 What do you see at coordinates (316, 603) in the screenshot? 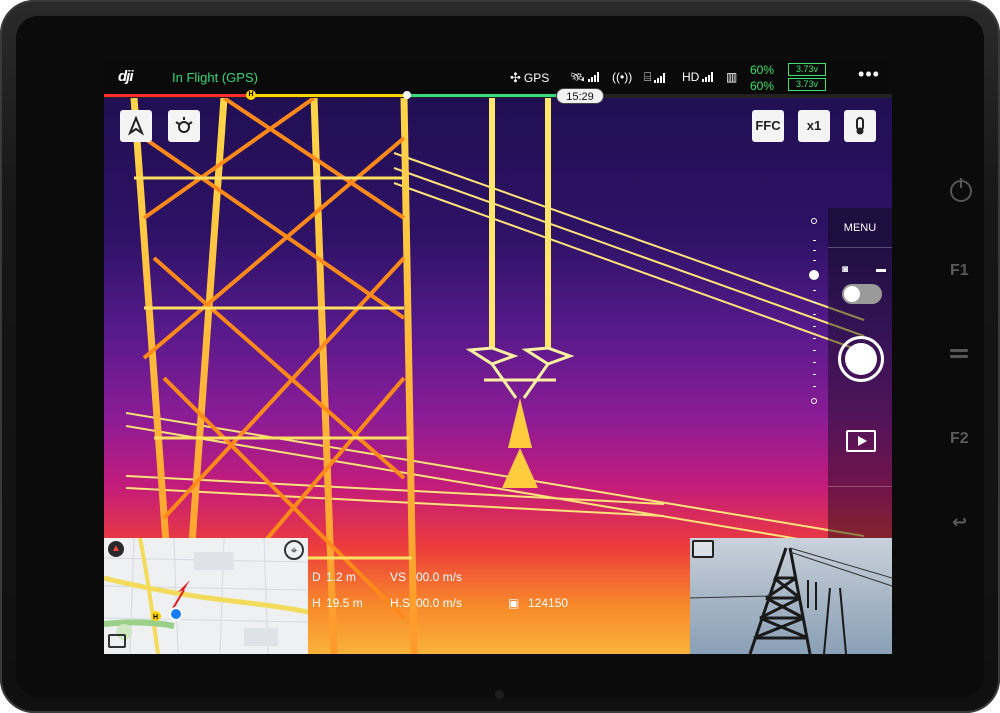
I see `height-label: H` at bounding box center [316, 603].